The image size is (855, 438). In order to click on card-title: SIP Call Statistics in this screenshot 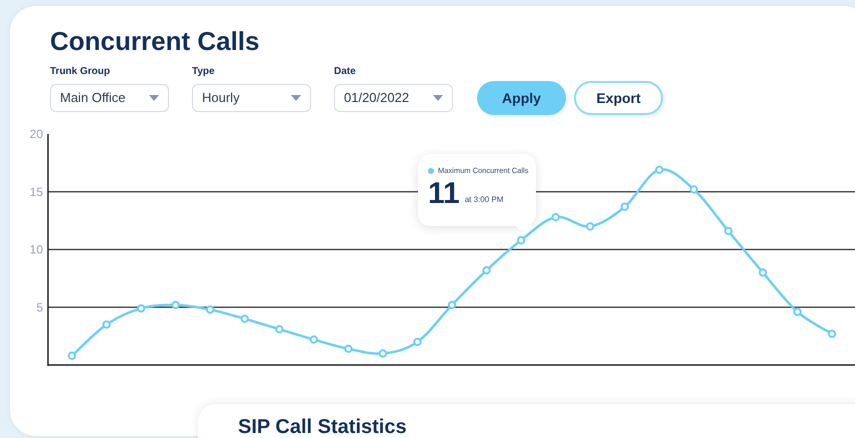, I will do `click(323, 427)`.